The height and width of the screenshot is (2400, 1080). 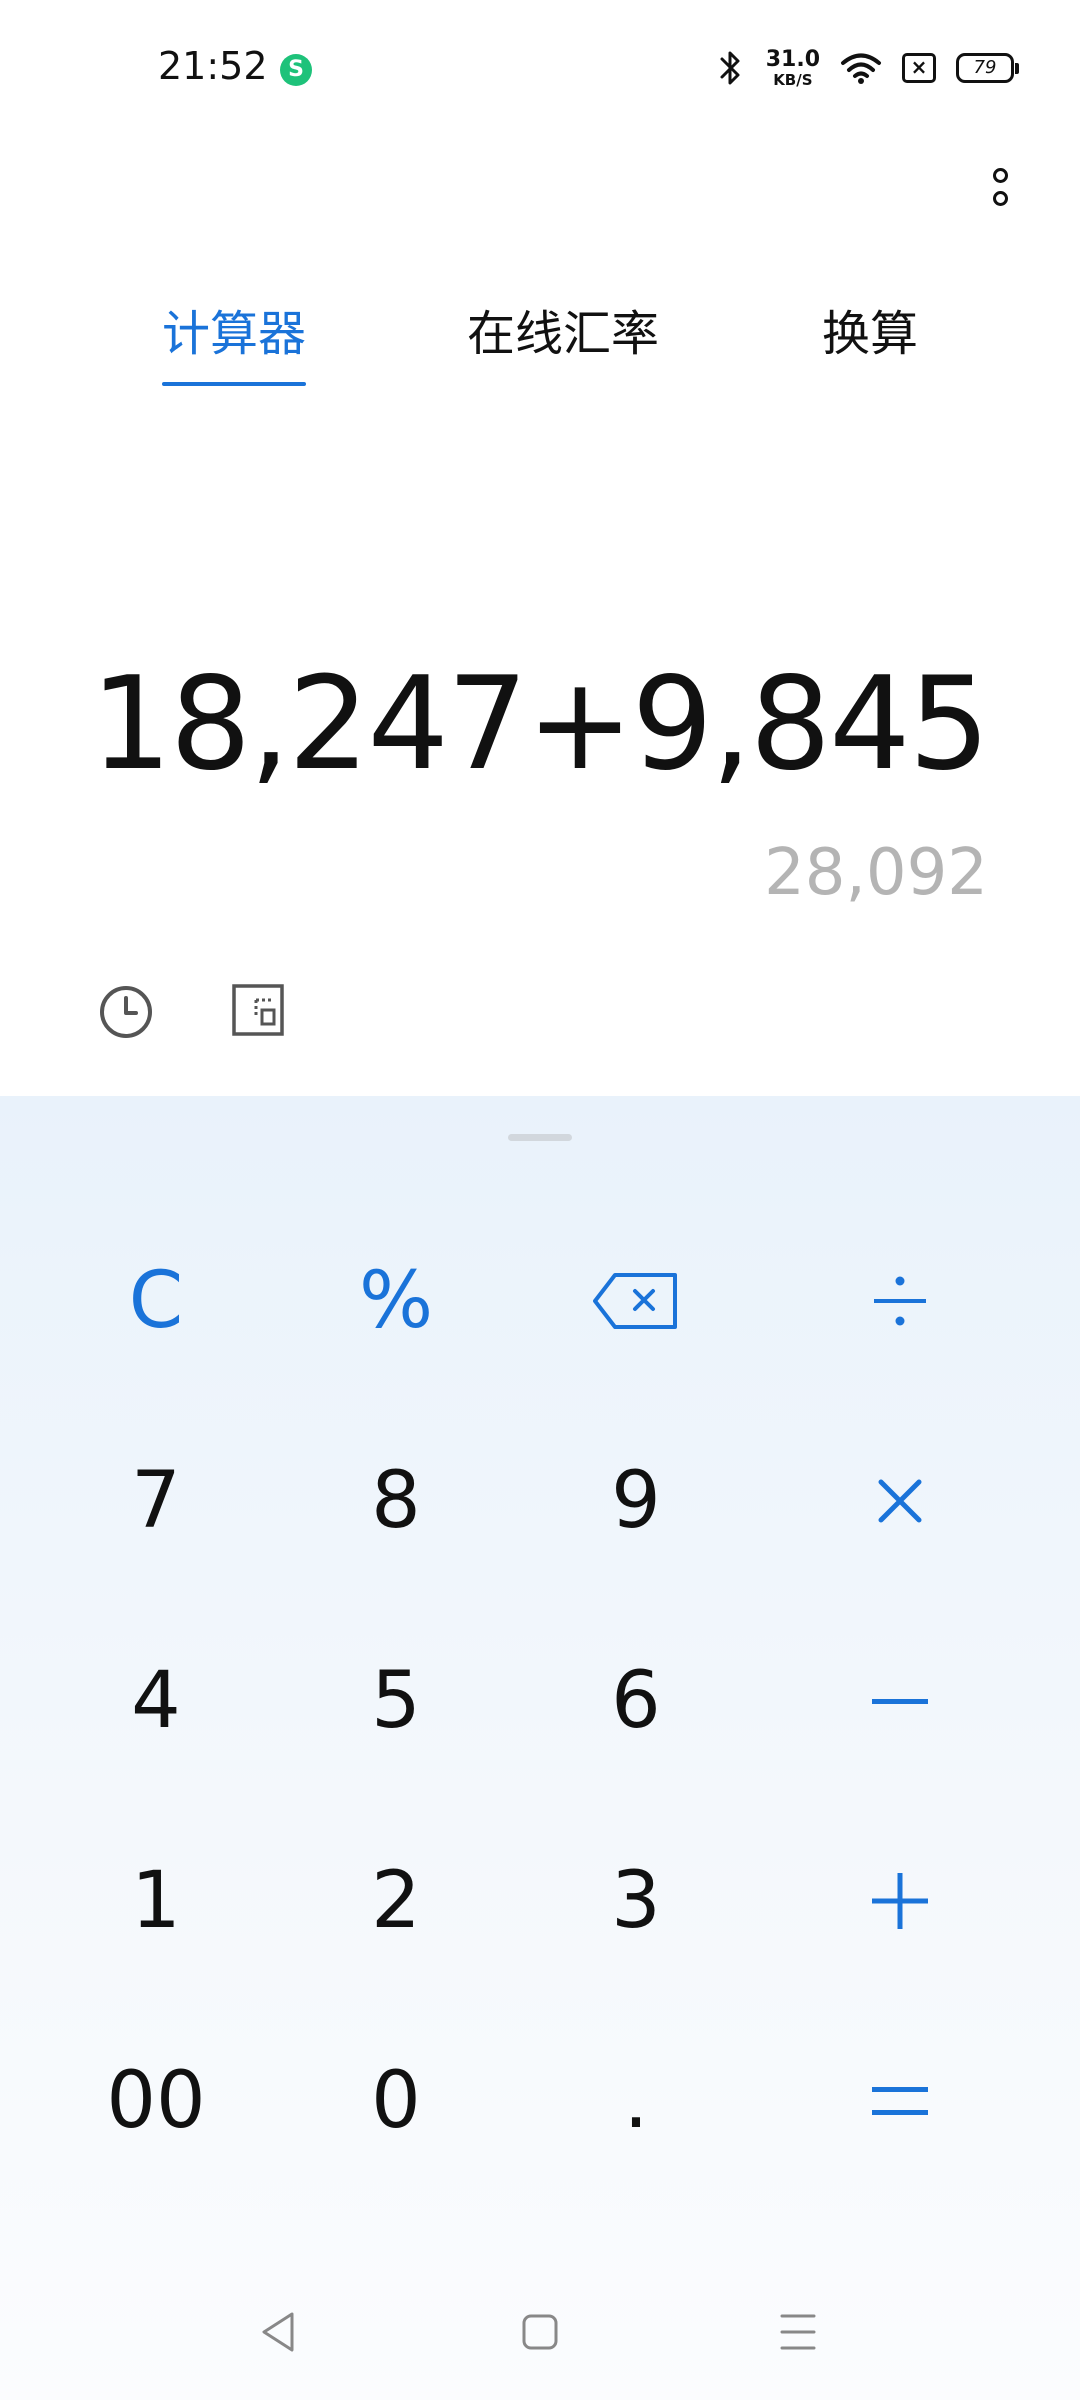 I want to click on status-time: 21:52, so click(x=213, y=66).